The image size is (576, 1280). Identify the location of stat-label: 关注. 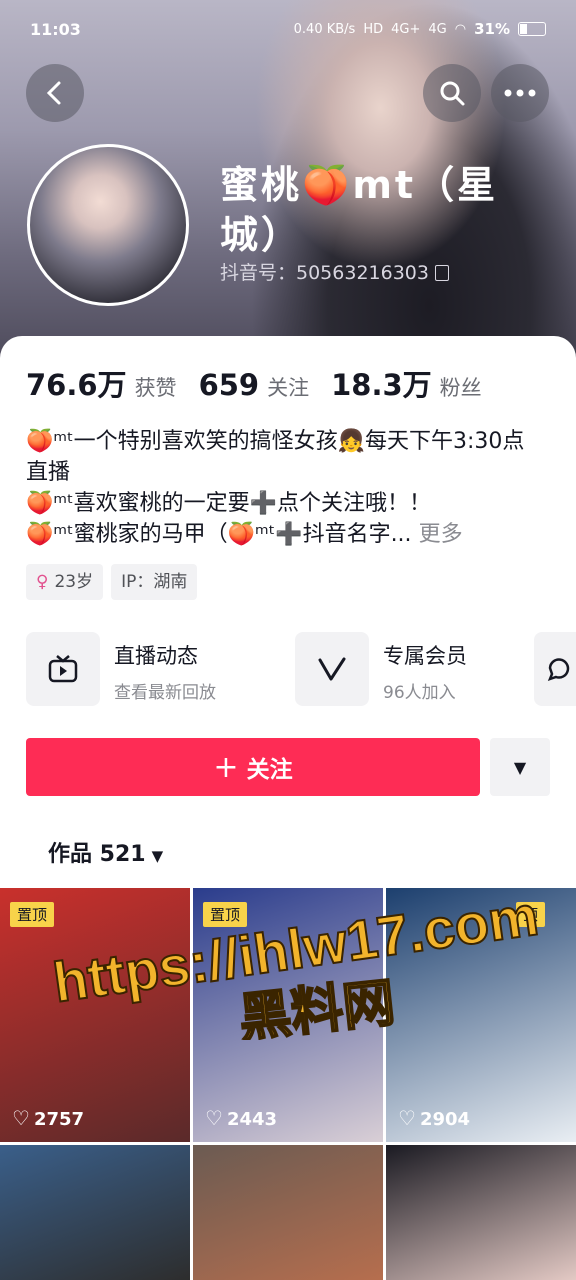
(288, 388).